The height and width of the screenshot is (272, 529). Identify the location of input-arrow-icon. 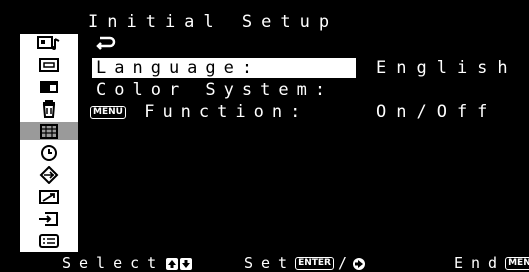
(49, 175).